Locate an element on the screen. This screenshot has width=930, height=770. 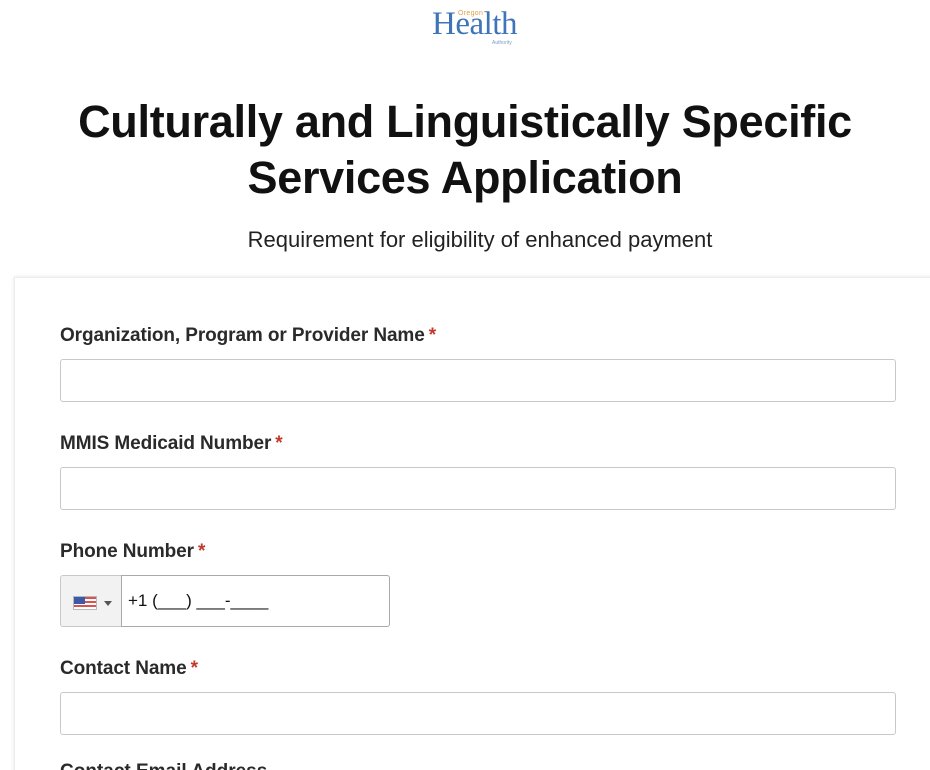
mmis-medicaid-number-input is located at coordinates (478, 488).